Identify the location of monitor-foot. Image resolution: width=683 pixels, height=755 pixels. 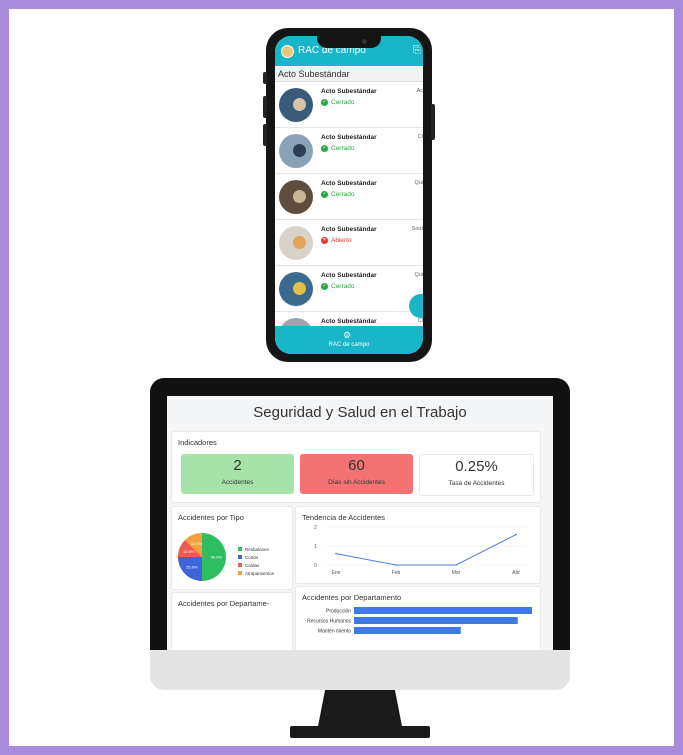
(360, 732).